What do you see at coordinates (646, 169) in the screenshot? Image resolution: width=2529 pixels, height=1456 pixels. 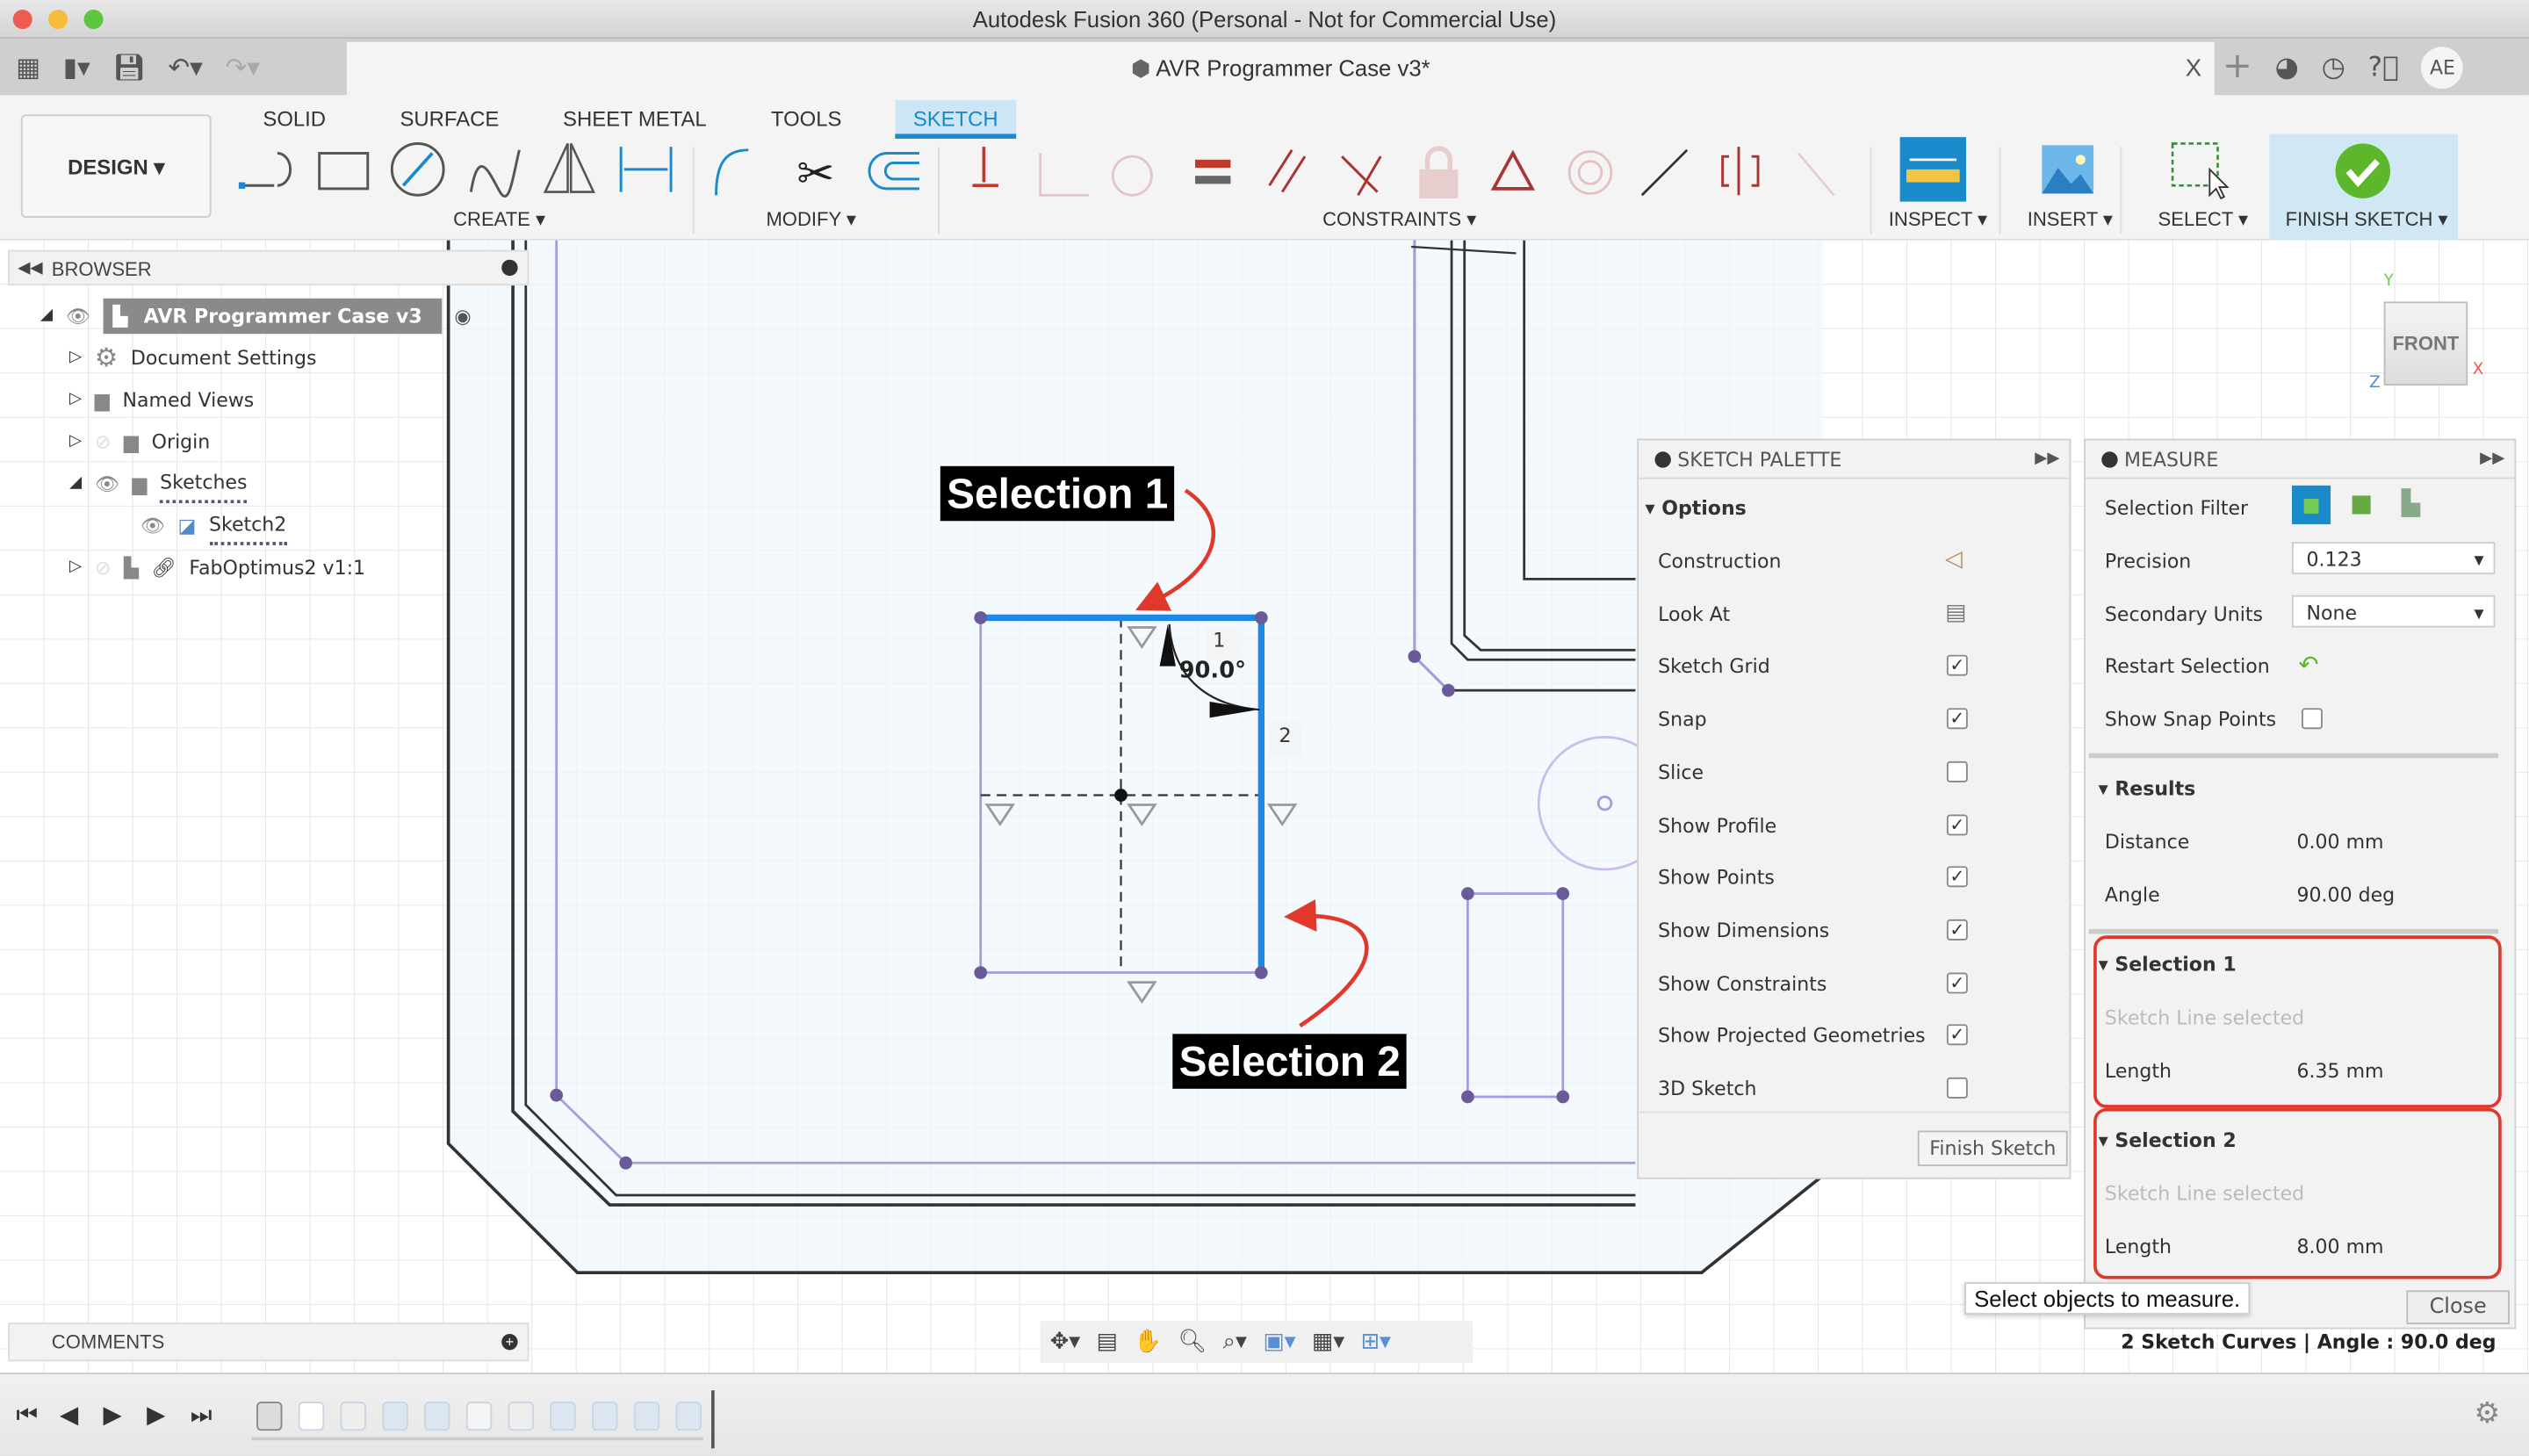 I see `dimension-tool-icon` at bounding box center [646, 169].